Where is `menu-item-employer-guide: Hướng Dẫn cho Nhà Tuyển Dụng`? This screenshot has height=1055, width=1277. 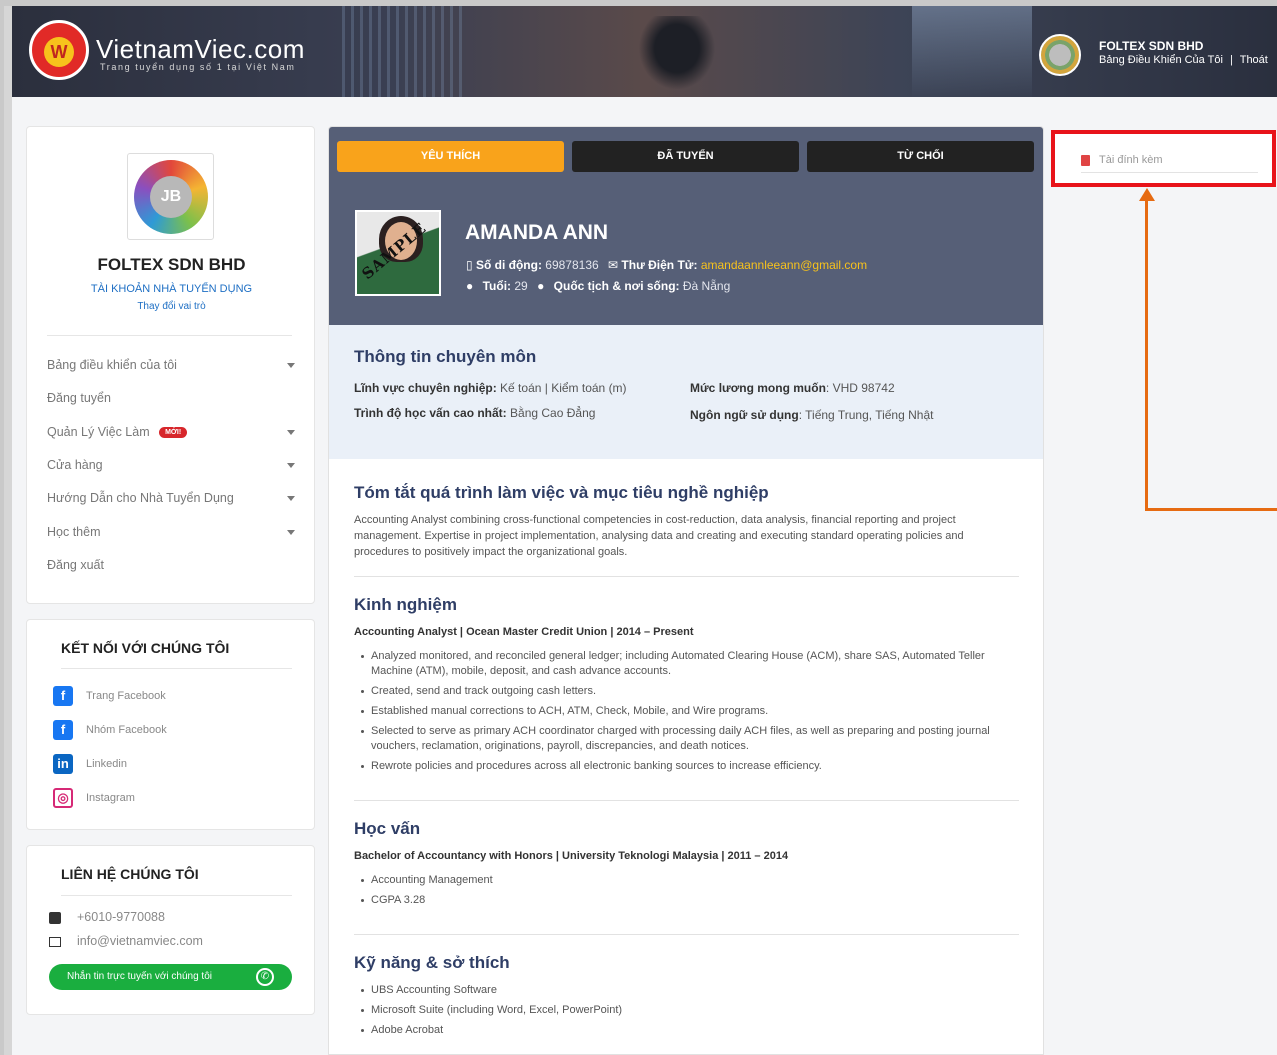 menu-item-employer-guide: Hướng Dẫn cho Nhà Tuyển Dụng is located at coordinates (171, 498).